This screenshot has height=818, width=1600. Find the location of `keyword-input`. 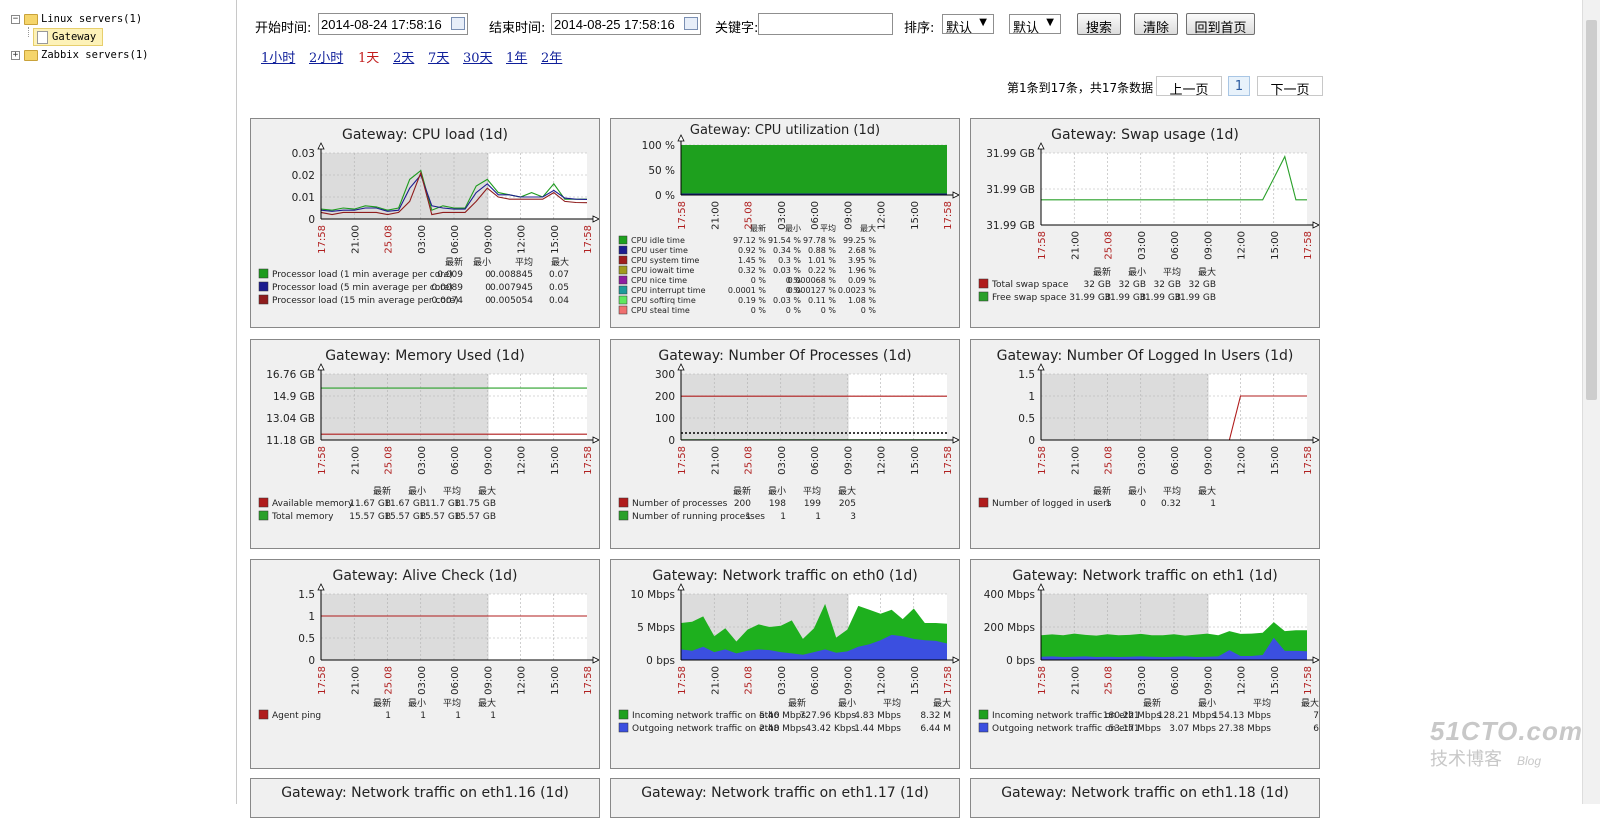

keyword-input is located at coordinates (825, 24).